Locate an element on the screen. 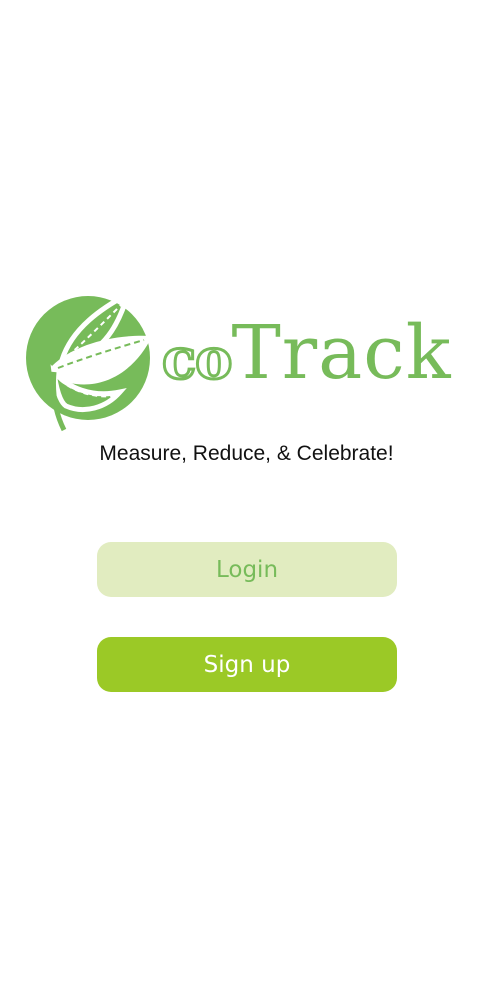 The width and height of the screenshot is (493, 1002). login-button: Login is located at coordinates (247, 569).